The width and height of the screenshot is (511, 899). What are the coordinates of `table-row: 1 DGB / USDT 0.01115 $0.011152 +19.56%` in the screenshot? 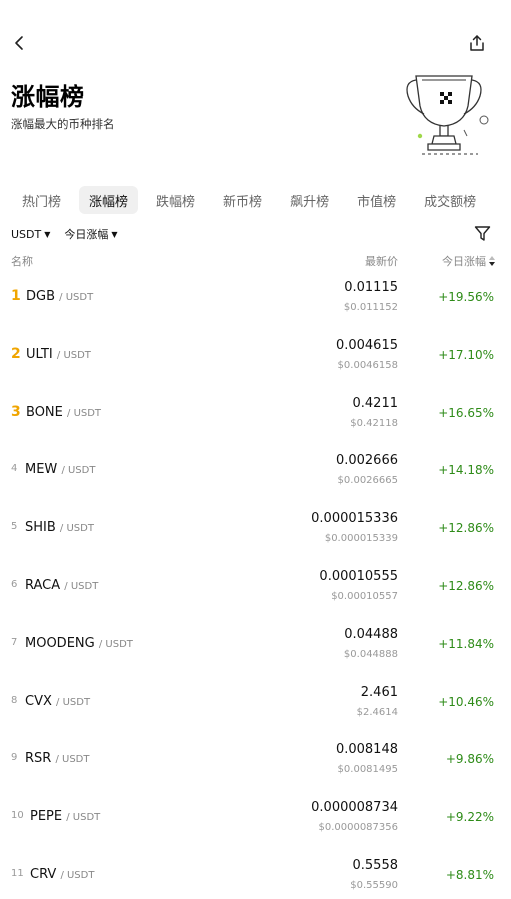 It's located at (255, 299).